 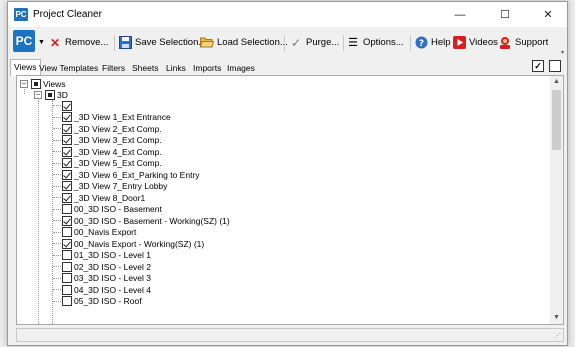 What do you see at coordinates (55, 42) in the screenshot?
I see `red-x-icon: ✕` at bounding box center [55, 42].